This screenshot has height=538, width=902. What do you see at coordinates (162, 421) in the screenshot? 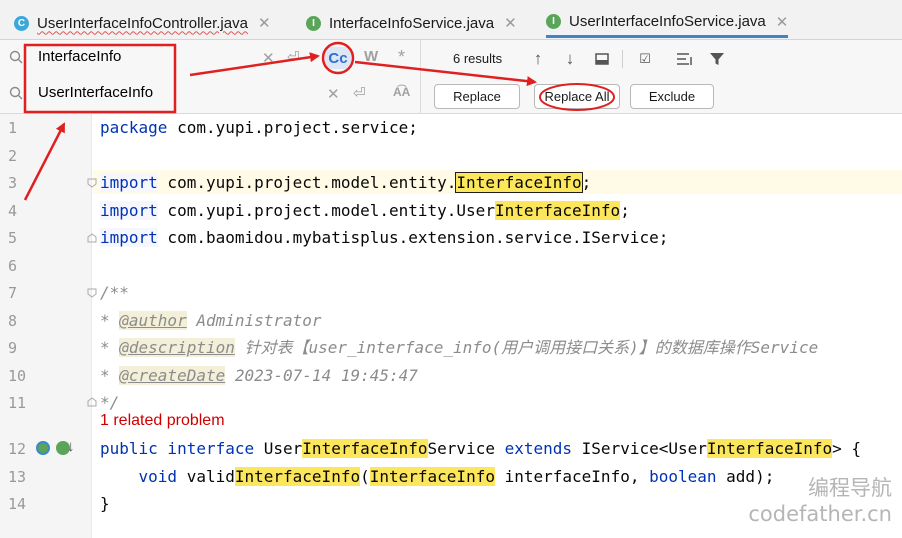
I see `related-problem-link: 1 related problem` at bounding box center [162, 421].